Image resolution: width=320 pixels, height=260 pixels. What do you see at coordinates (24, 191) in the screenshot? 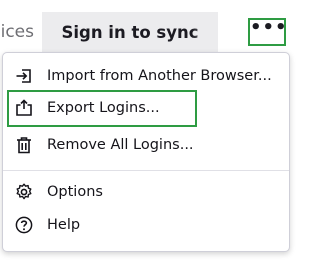
I see `gear-icon` at bounding box center [24, 191].